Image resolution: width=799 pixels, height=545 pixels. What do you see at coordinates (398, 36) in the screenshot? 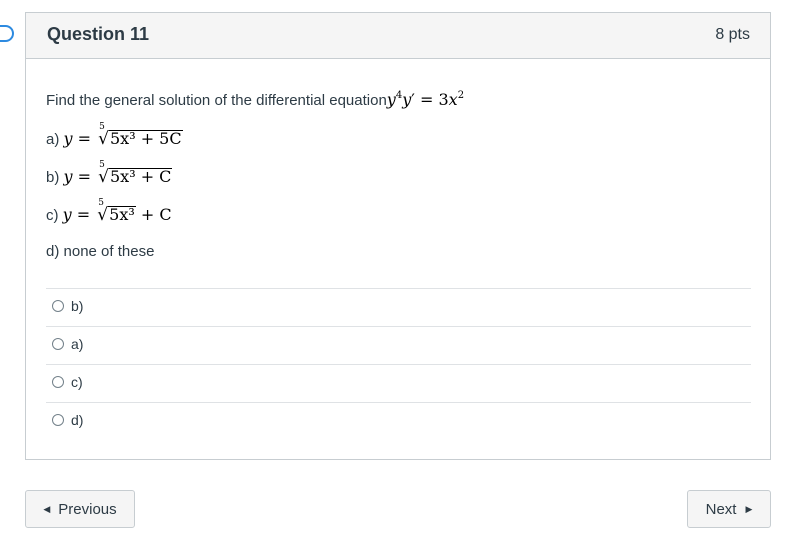
I see `question-header: Question 11 8 pts` at bounding box center [398, 36].